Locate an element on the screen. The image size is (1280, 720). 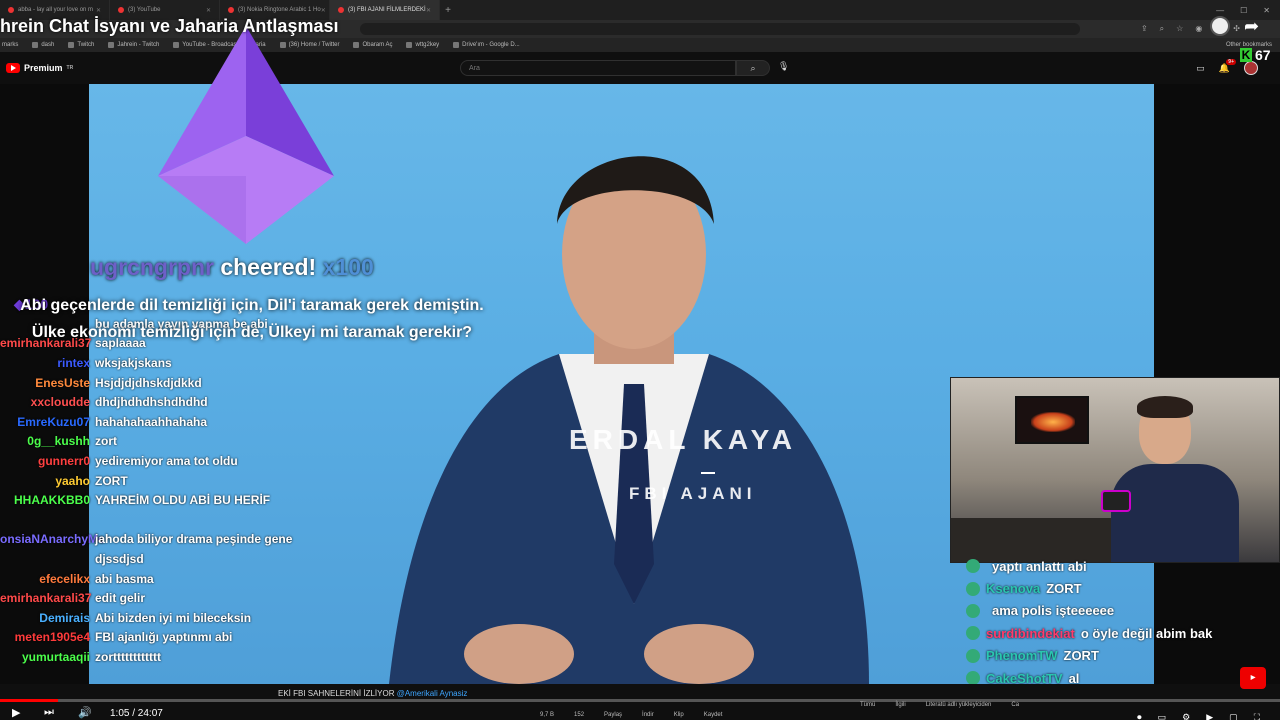
chat-message: Ksenova ZORT is located at coordinates (1116, 588).